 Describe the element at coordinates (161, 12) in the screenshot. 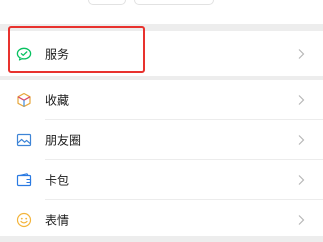

I see `top-header-area` at that location.